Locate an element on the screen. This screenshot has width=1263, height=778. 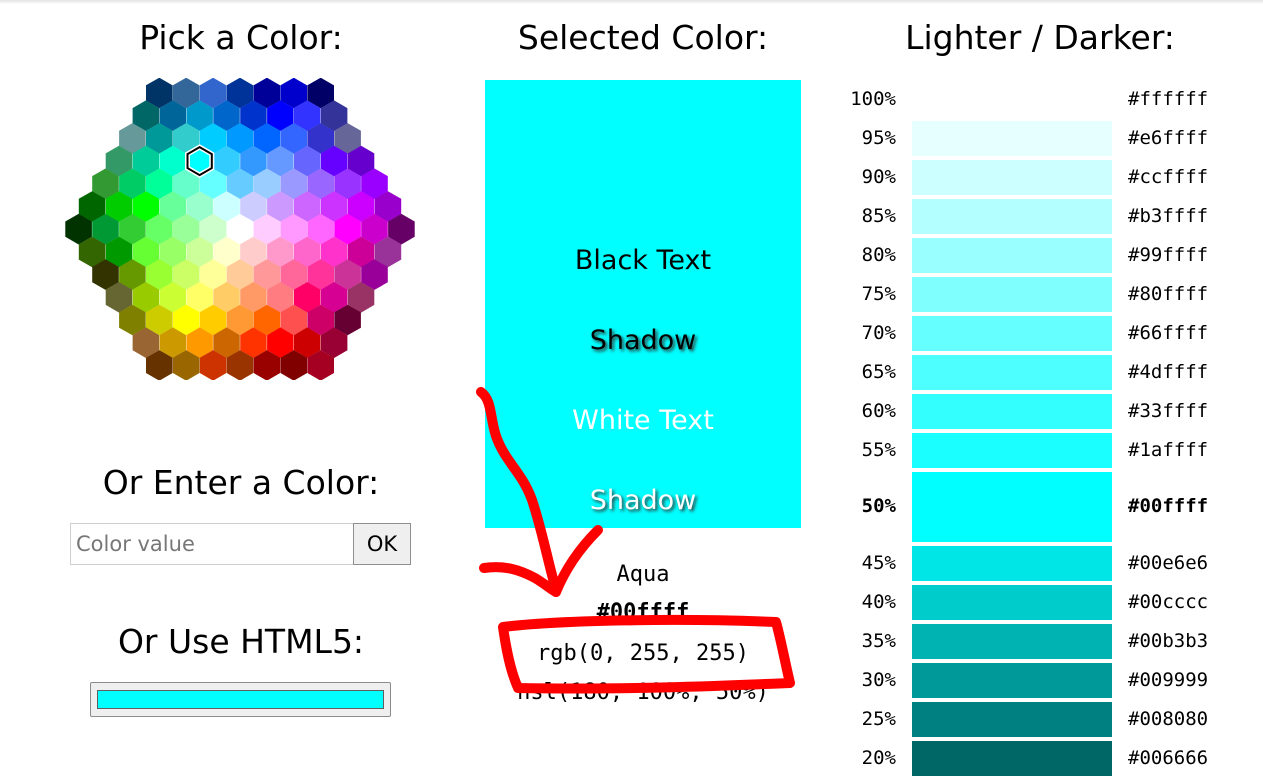
shade-row: 95% #e6ffff is located at coordinates (1051, 138).